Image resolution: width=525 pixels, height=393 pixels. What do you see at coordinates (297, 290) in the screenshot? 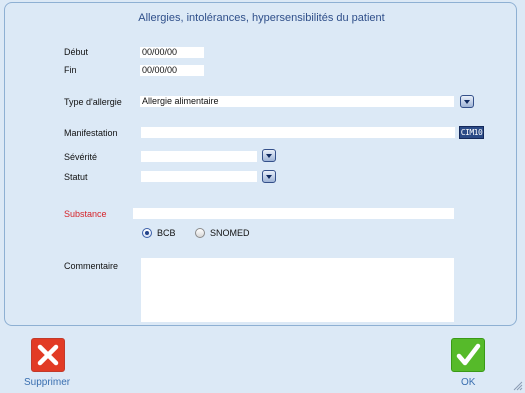
I see `commentaire-textarea` at bounding box center [297, 290].